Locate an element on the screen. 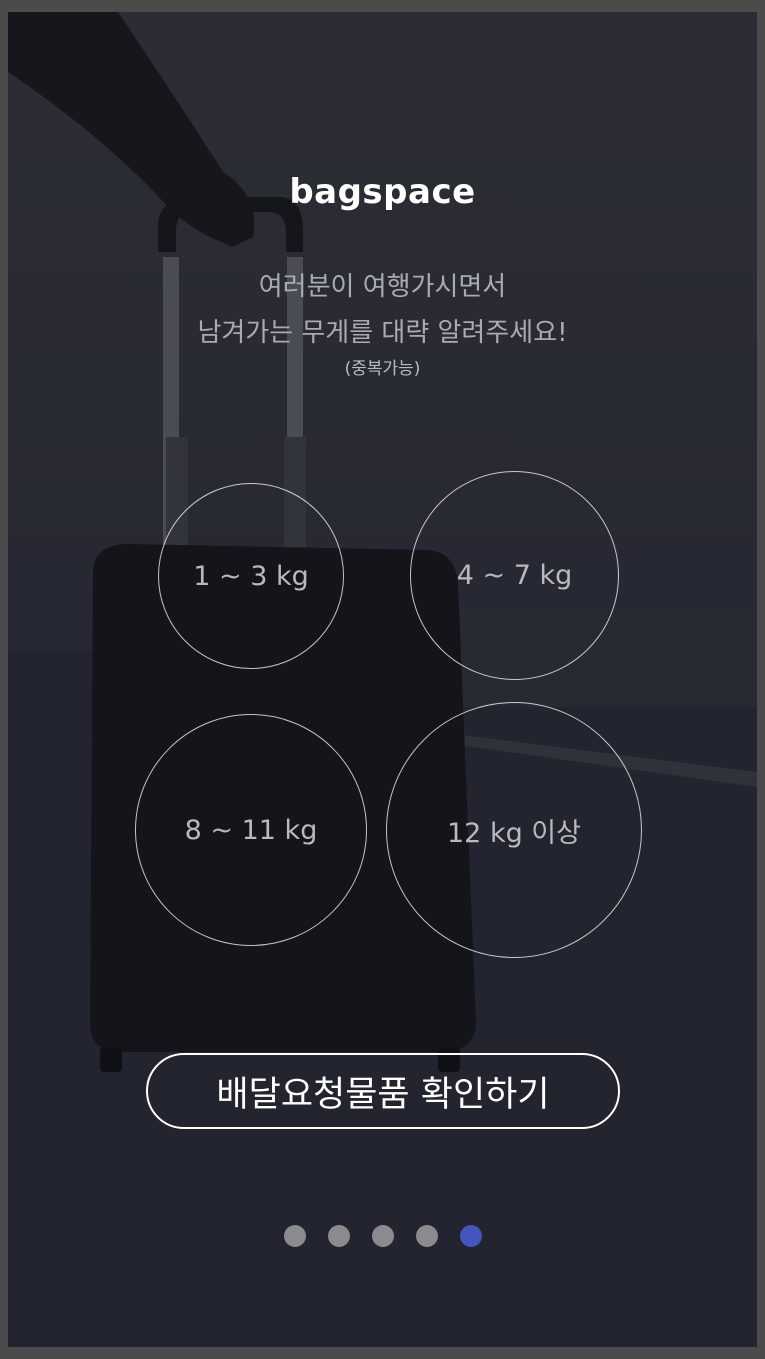  weight-option-4-7kg: 4 ~ 7 kg is located at coordinates (514, 575).